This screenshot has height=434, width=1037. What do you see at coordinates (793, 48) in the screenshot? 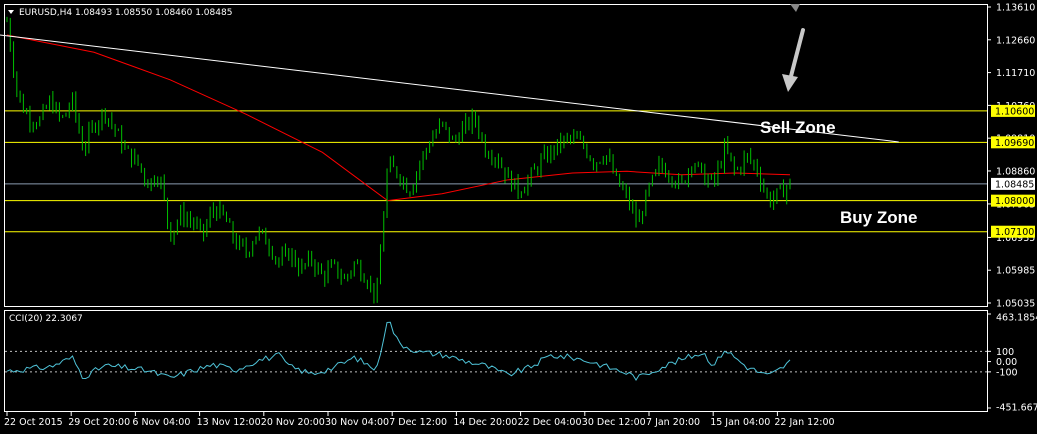
I see `down-arrow-icon` at bounding box center [793, 48].